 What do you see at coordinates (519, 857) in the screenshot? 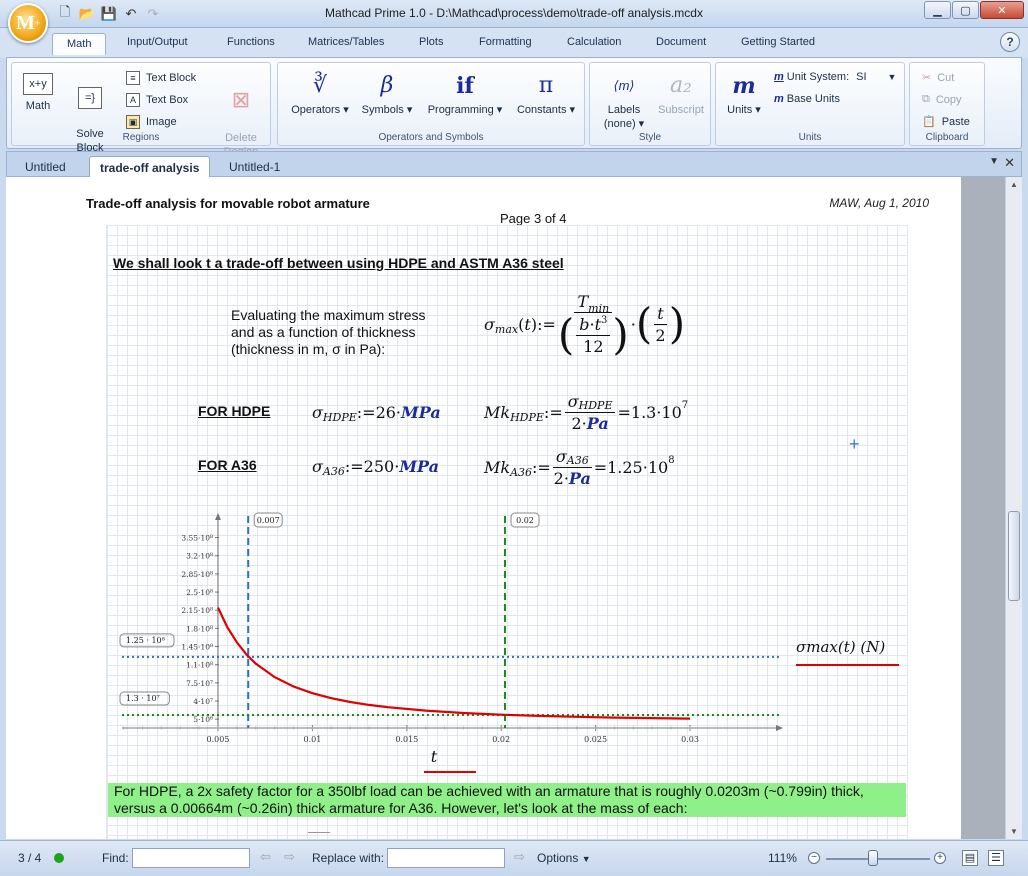
I see `replace-icon: ⇨` at bounding box center [519, 857].